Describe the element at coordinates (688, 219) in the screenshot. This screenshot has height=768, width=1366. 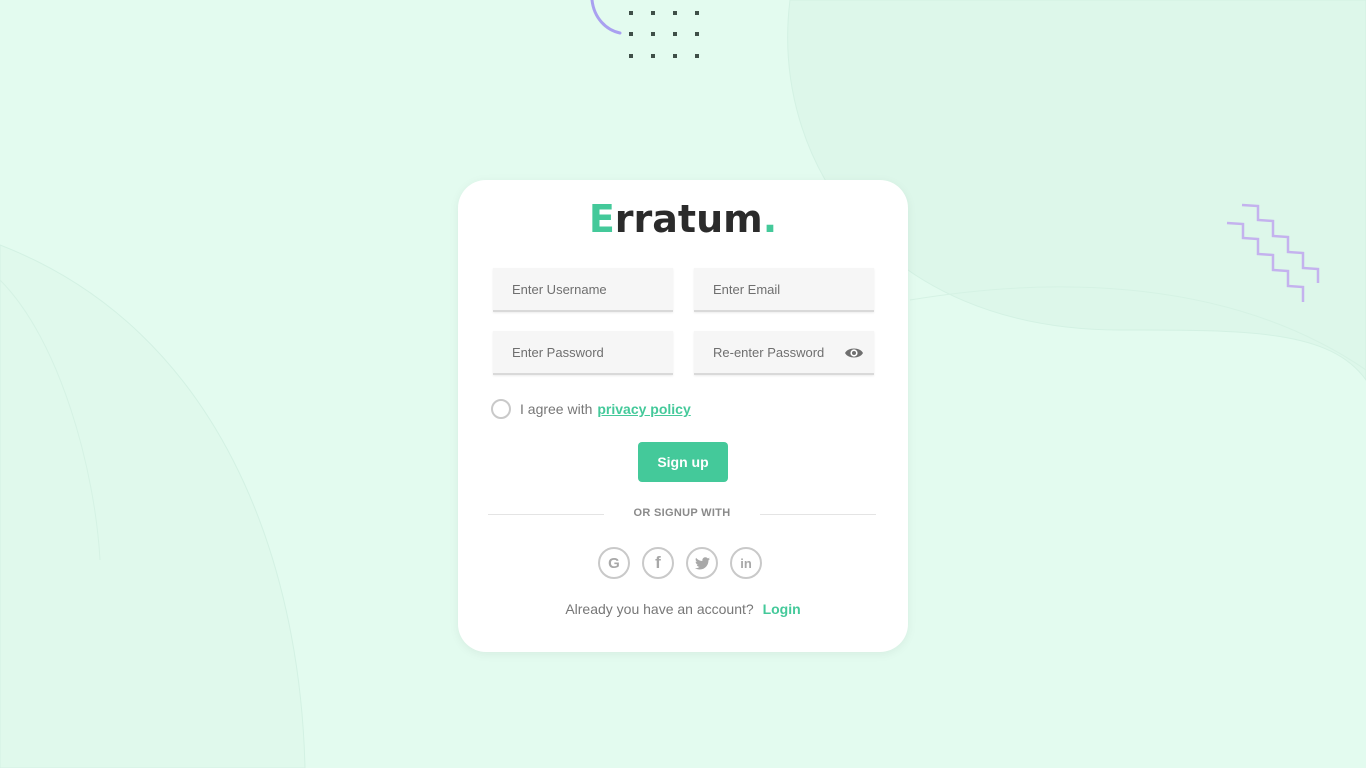
I see `logo-text: rratum` at that location.